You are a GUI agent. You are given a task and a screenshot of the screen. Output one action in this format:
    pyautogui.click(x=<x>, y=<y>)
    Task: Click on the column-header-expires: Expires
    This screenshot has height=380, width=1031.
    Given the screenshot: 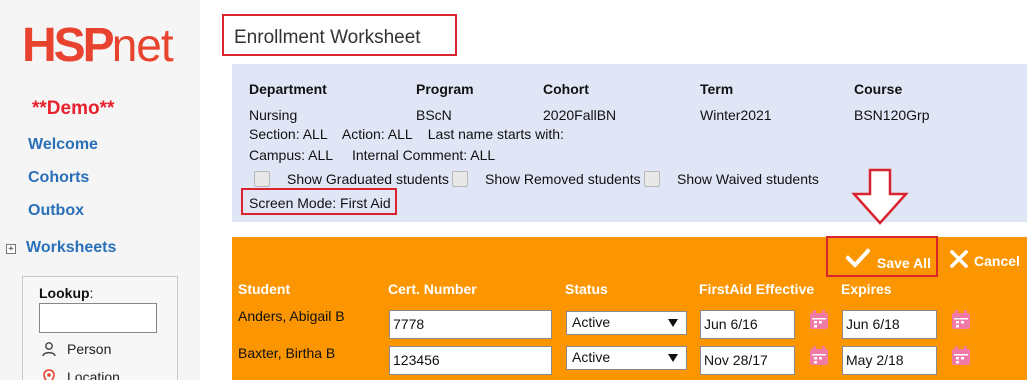 What is the action you would take?
    pyautogui.click(x=866, y=289)
    